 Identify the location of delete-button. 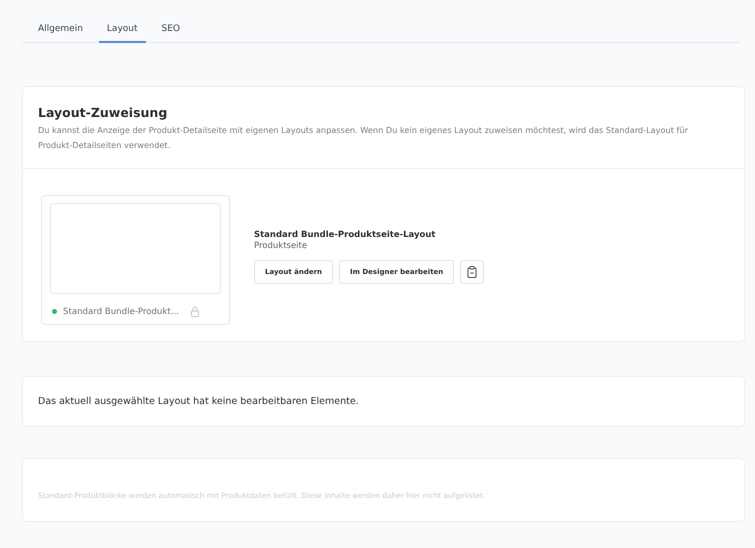
(472, 272).